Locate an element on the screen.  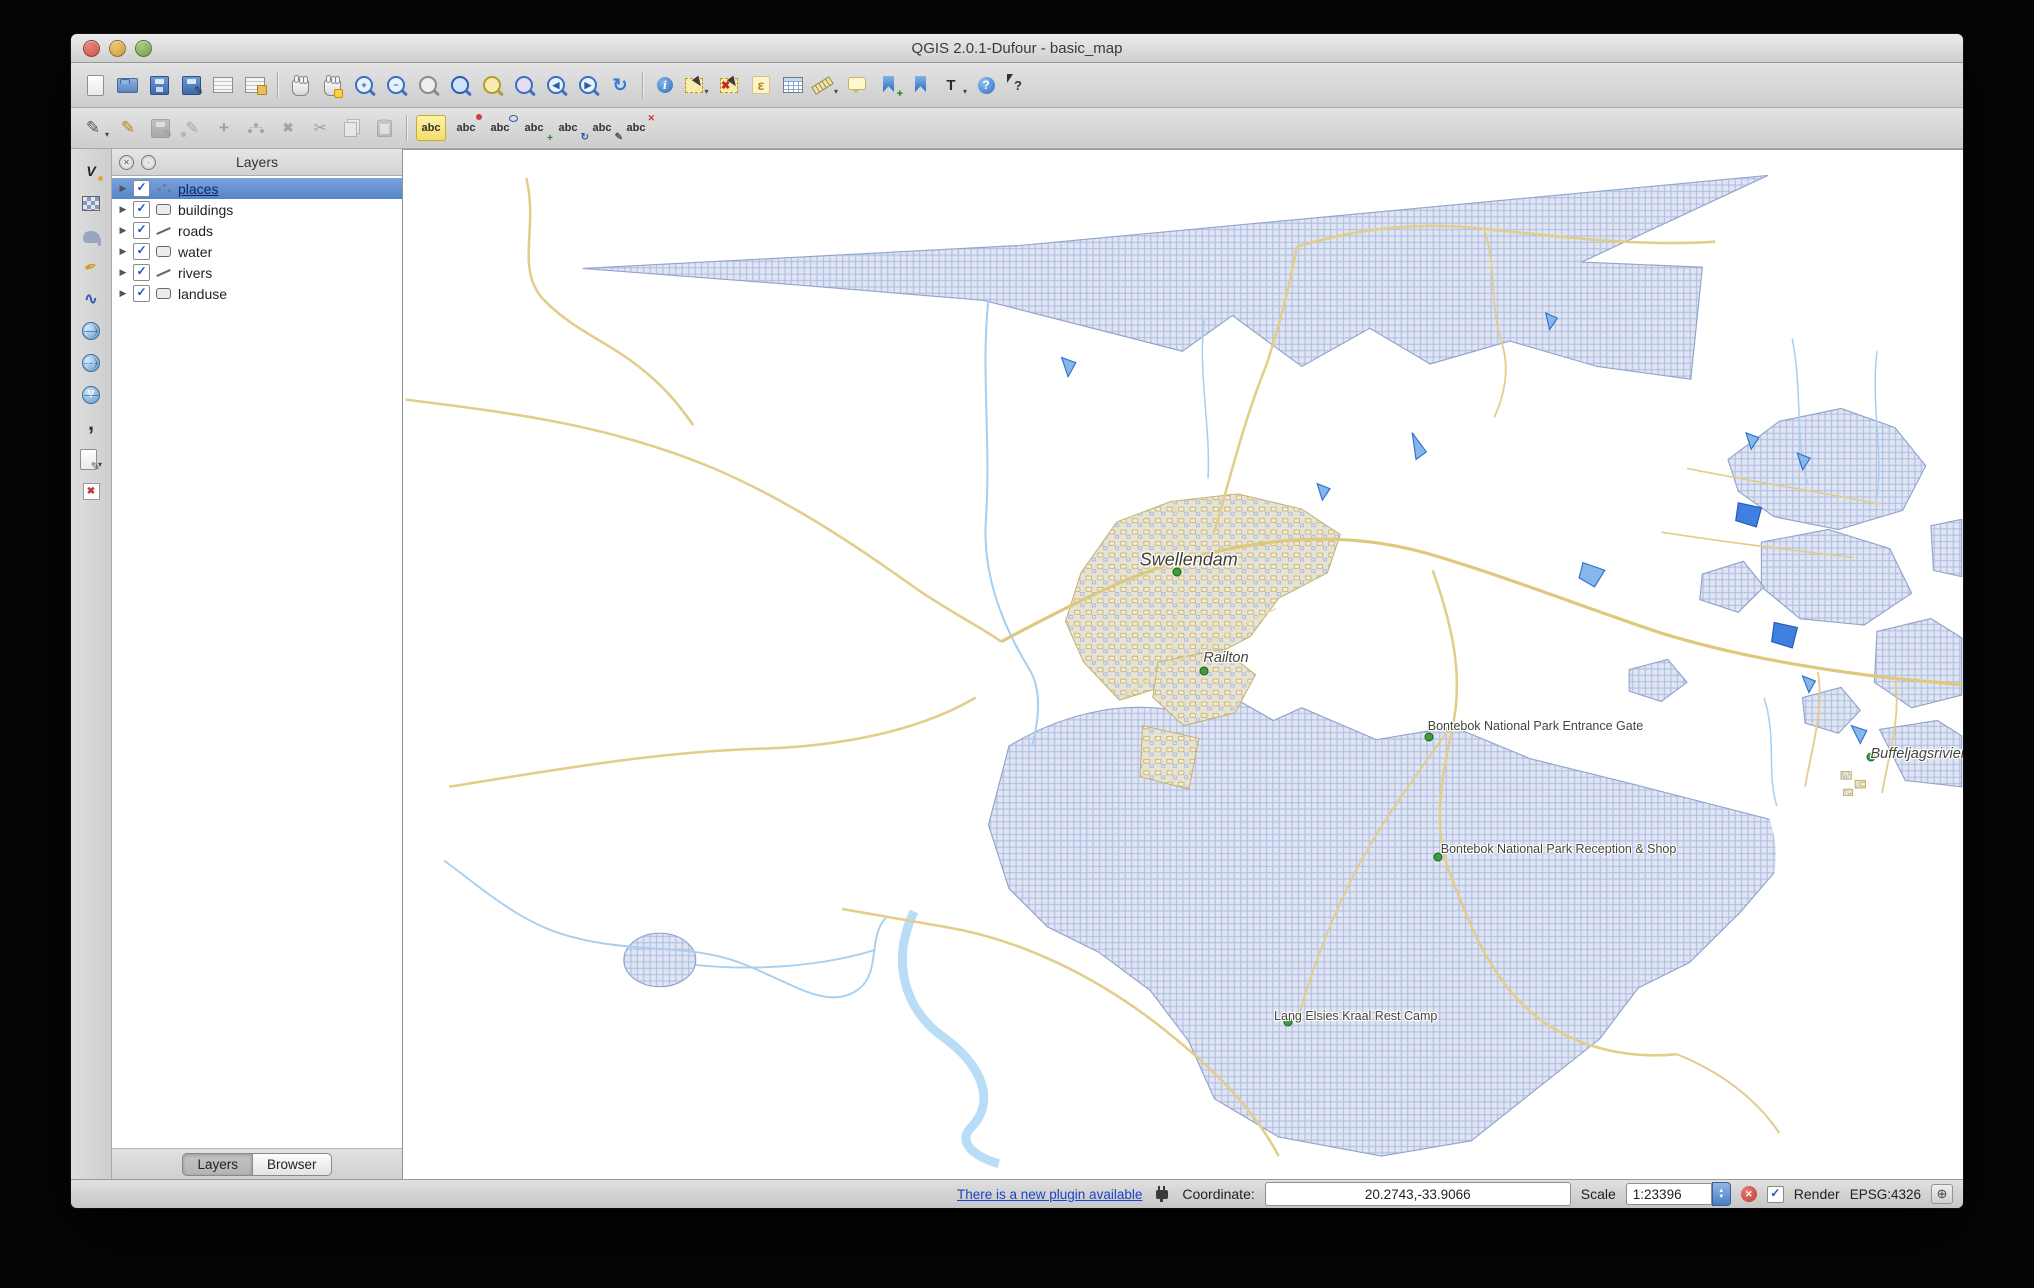
refresh-map-button: ↻ is located at coordinates (620, 85).